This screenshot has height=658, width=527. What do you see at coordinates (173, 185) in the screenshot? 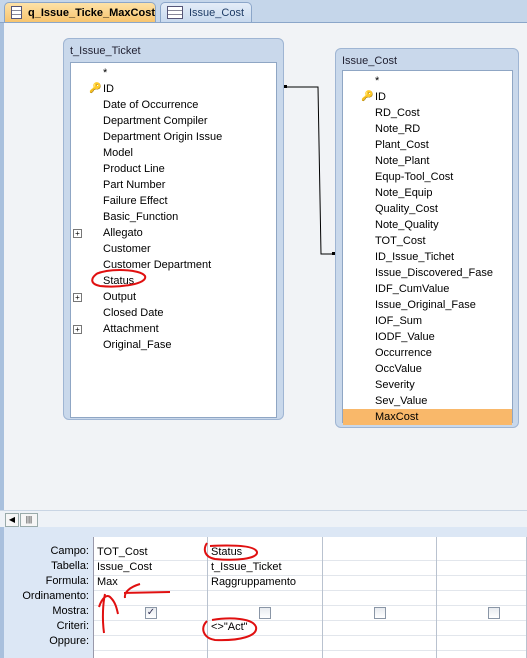
I see `field-item: Part Number` at bounding box center [173, 185].